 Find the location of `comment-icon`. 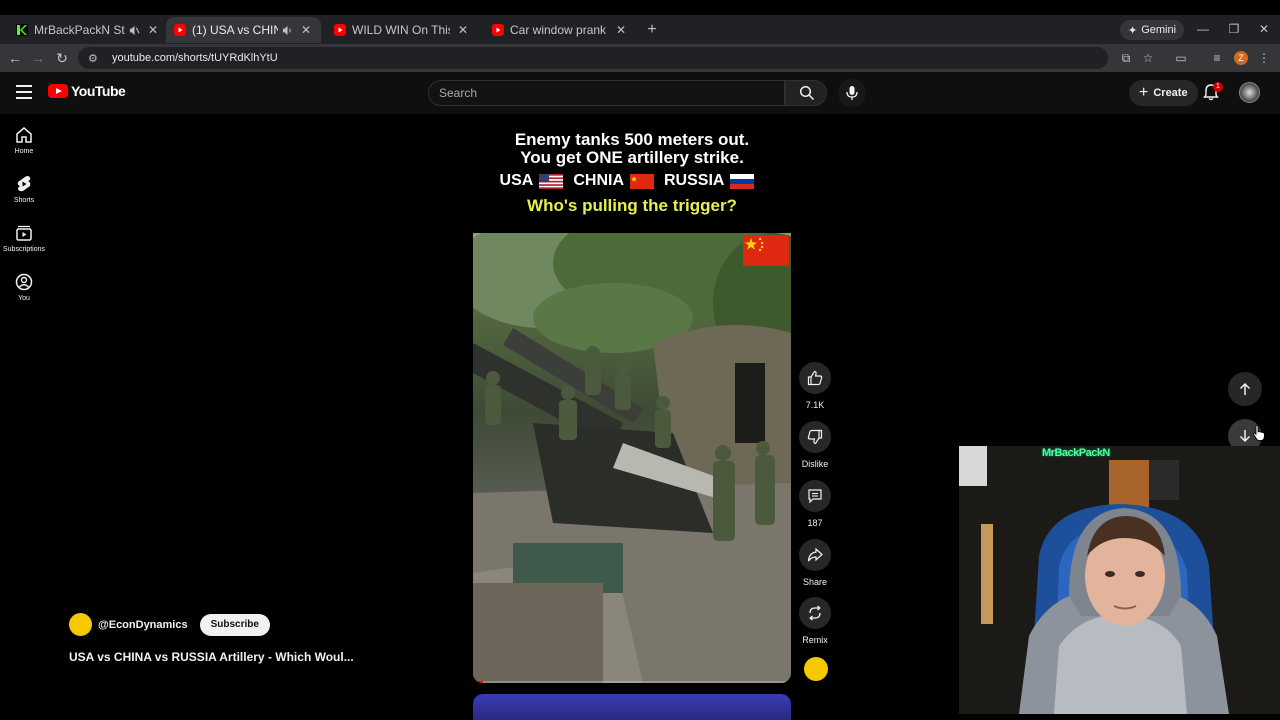

comment-icon is located at coordinates (815, 496).